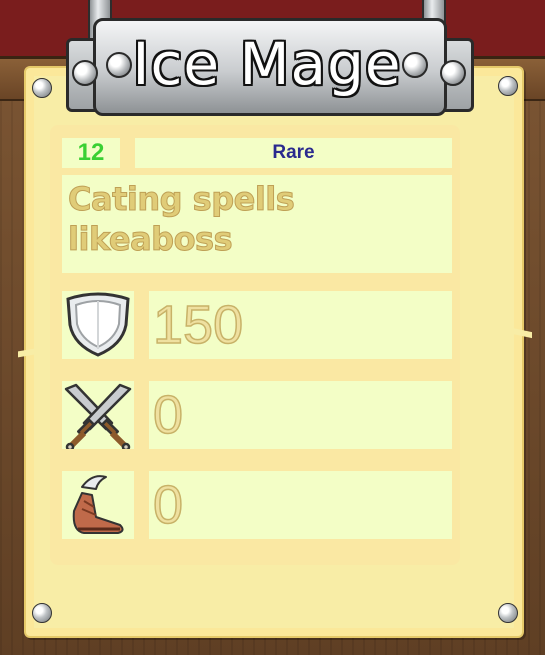 This screenshot has height=655, width=545. I want to click on description-text: Cating spells likeaboss, so click(182, 219).